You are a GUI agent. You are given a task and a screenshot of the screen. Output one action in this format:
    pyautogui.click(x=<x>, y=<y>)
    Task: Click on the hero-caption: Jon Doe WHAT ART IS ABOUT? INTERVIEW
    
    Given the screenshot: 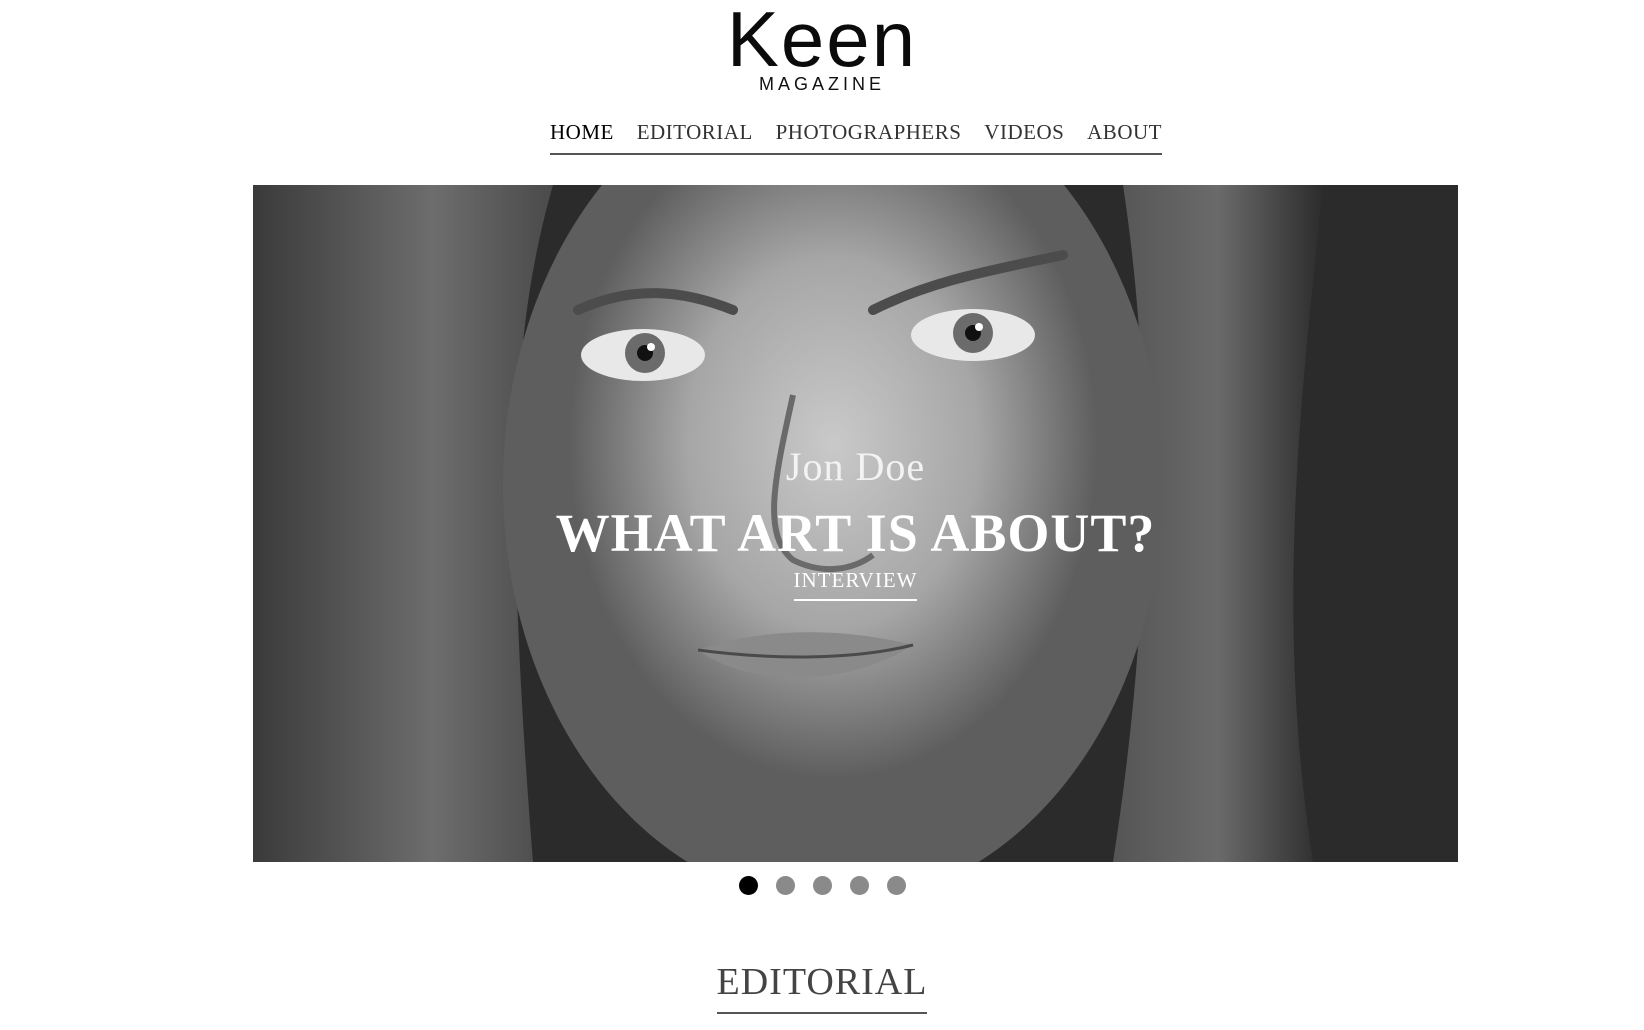 What is the action you would take?
    pyautogui.click(x=855, y=522)
    